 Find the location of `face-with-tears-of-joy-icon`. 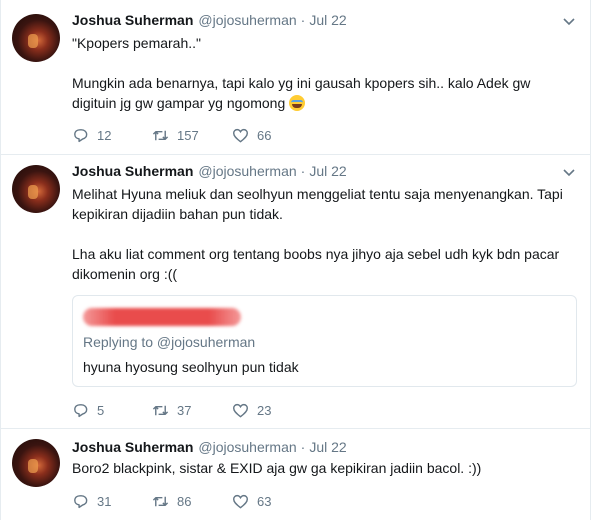

face-with-tears-of-joy-icon is located at coordinates (297, 103).